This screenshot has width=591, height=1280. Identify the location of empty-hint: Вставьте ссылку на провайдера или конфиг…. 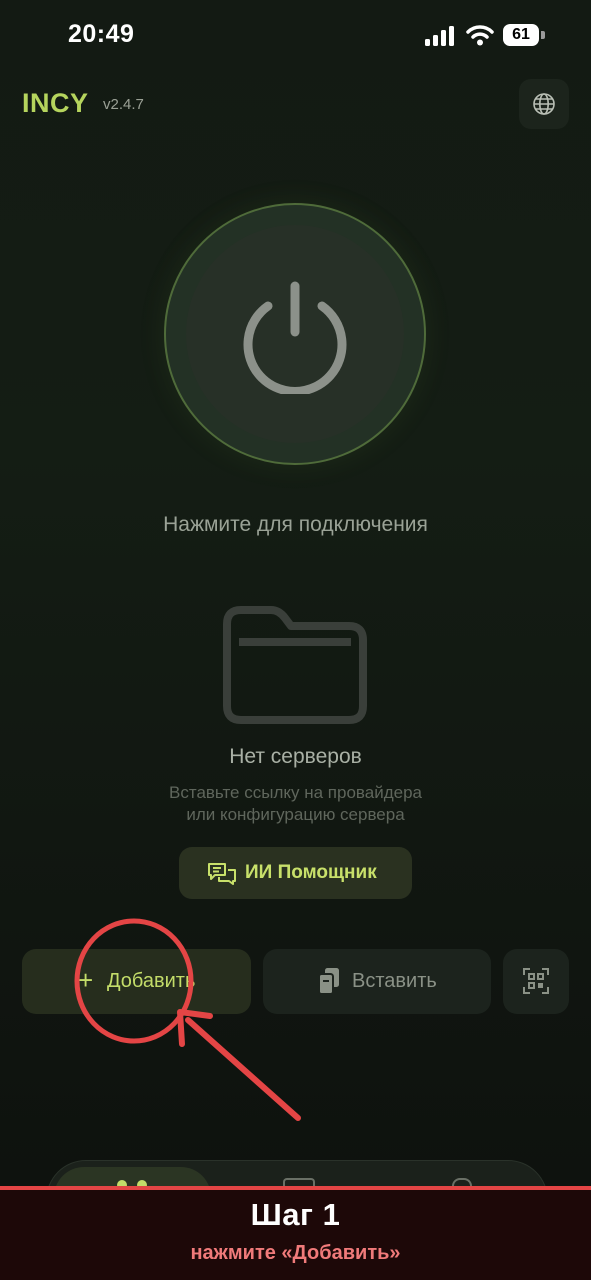
(295, 804).